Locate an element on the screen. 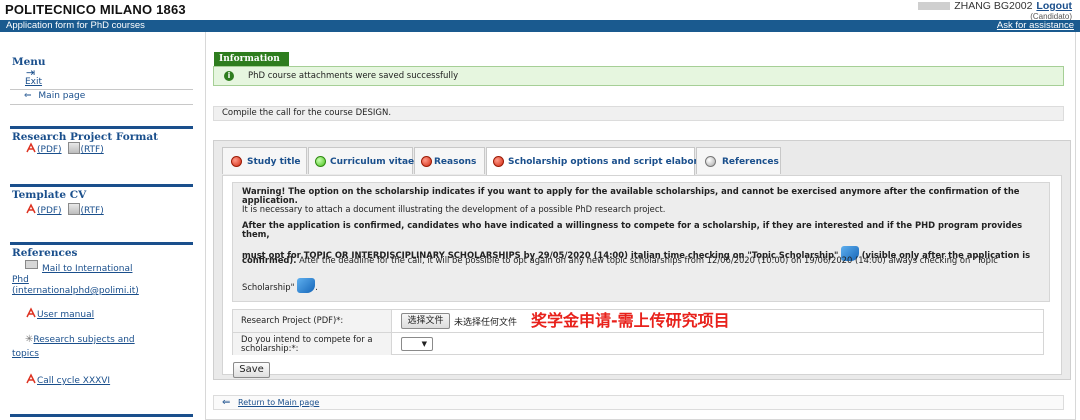  call-cycle-item: Call cycle XXXVI is located at coordinates (67, 379).